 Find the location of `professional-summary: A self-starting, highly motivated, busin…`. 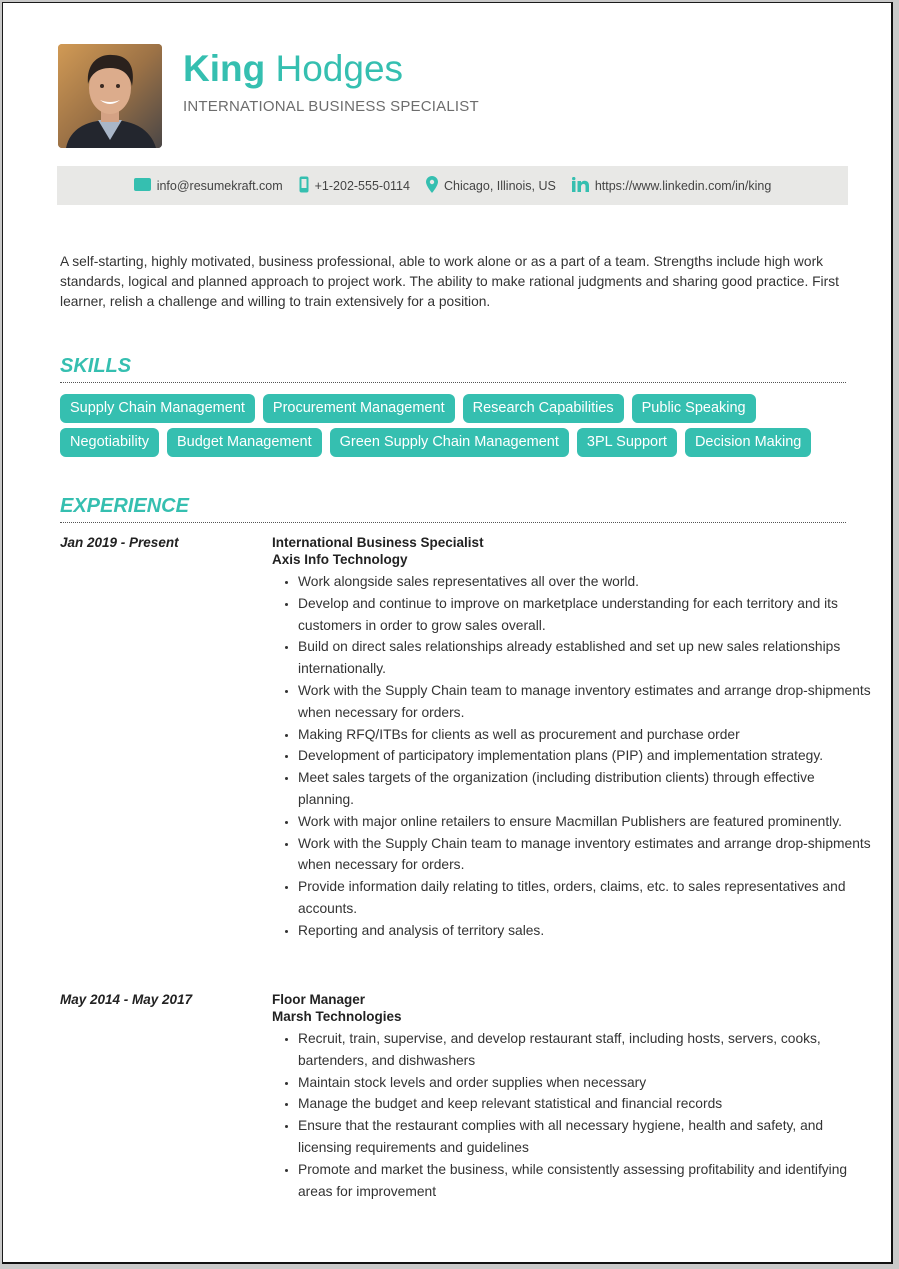

professional-summary: A self-starting, highly motivated, busin… is located at coordinates (449, 281).